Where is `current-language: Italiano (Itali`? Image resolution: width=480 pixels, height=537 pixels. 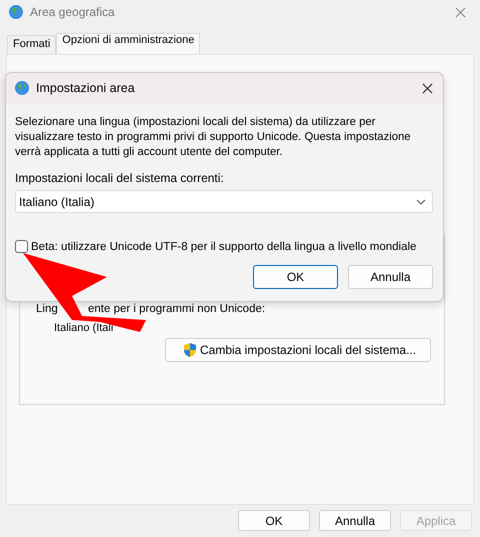
current-language: Italiano (Itali is located at coordinates (84, 328).